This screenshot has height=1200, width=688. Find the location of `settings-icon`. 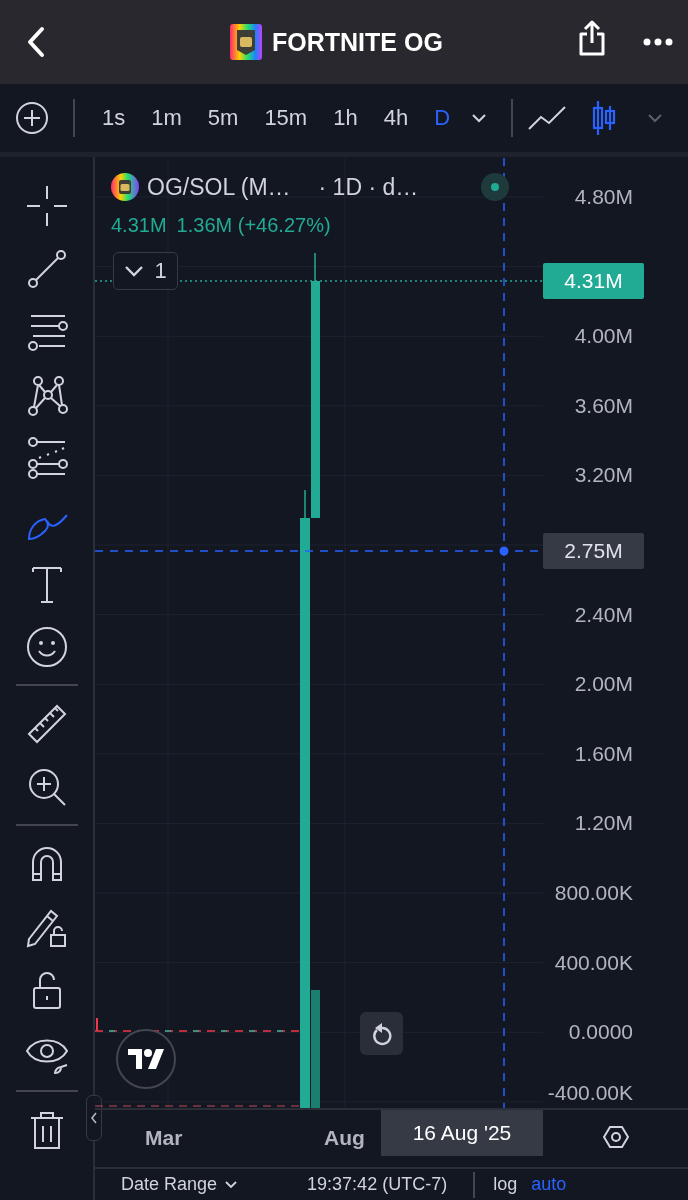

settings-icon is located at coordinates (616, 1137).